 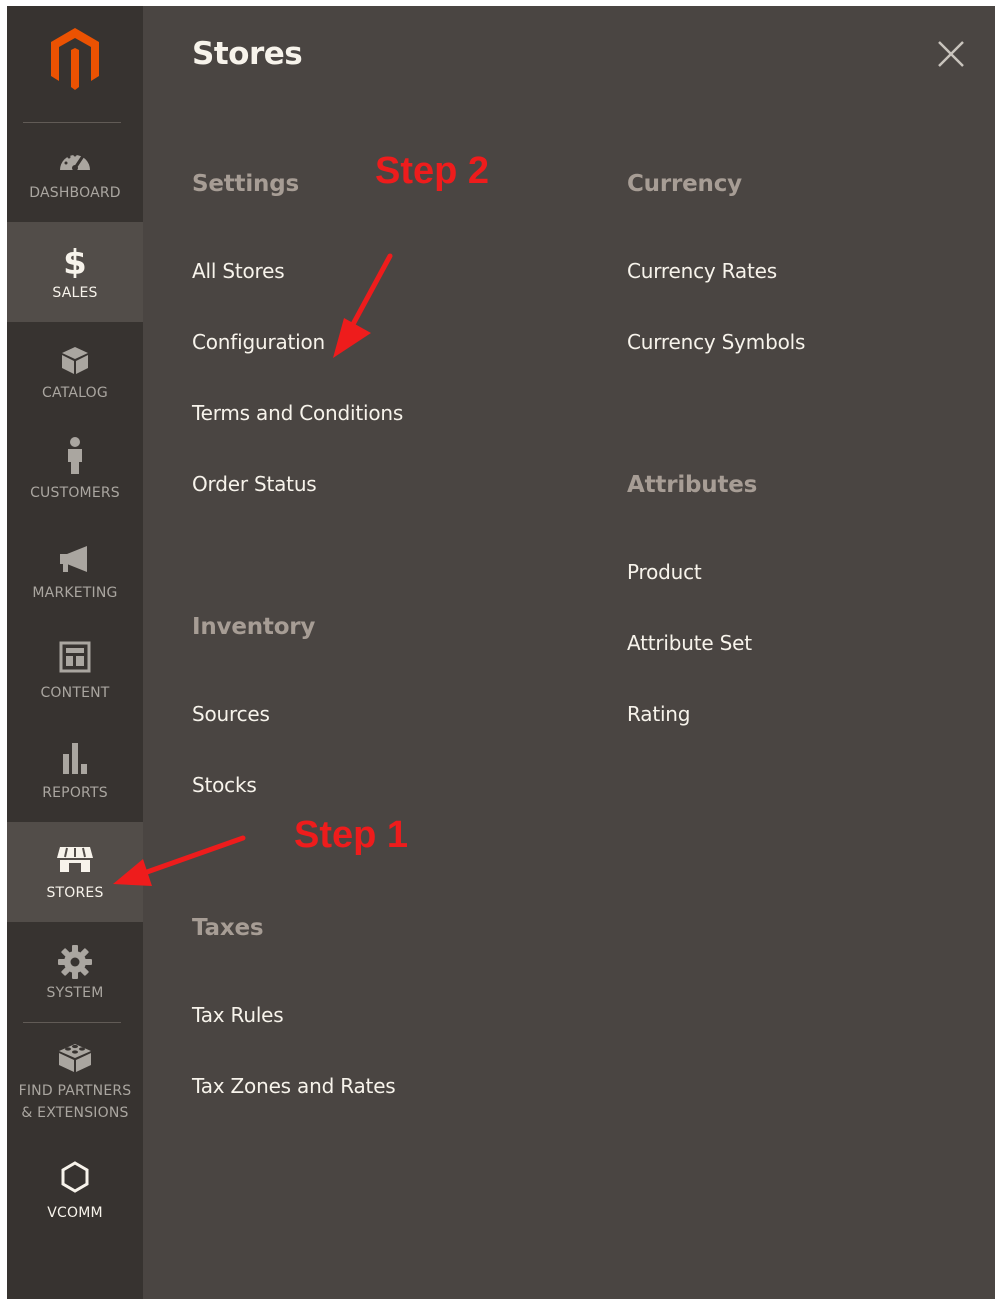 What do you see at coordinates (75, 193) in the screenshot?
I see `sidebar-item-label: DASHBOARD` at bounding box center [75, 193].